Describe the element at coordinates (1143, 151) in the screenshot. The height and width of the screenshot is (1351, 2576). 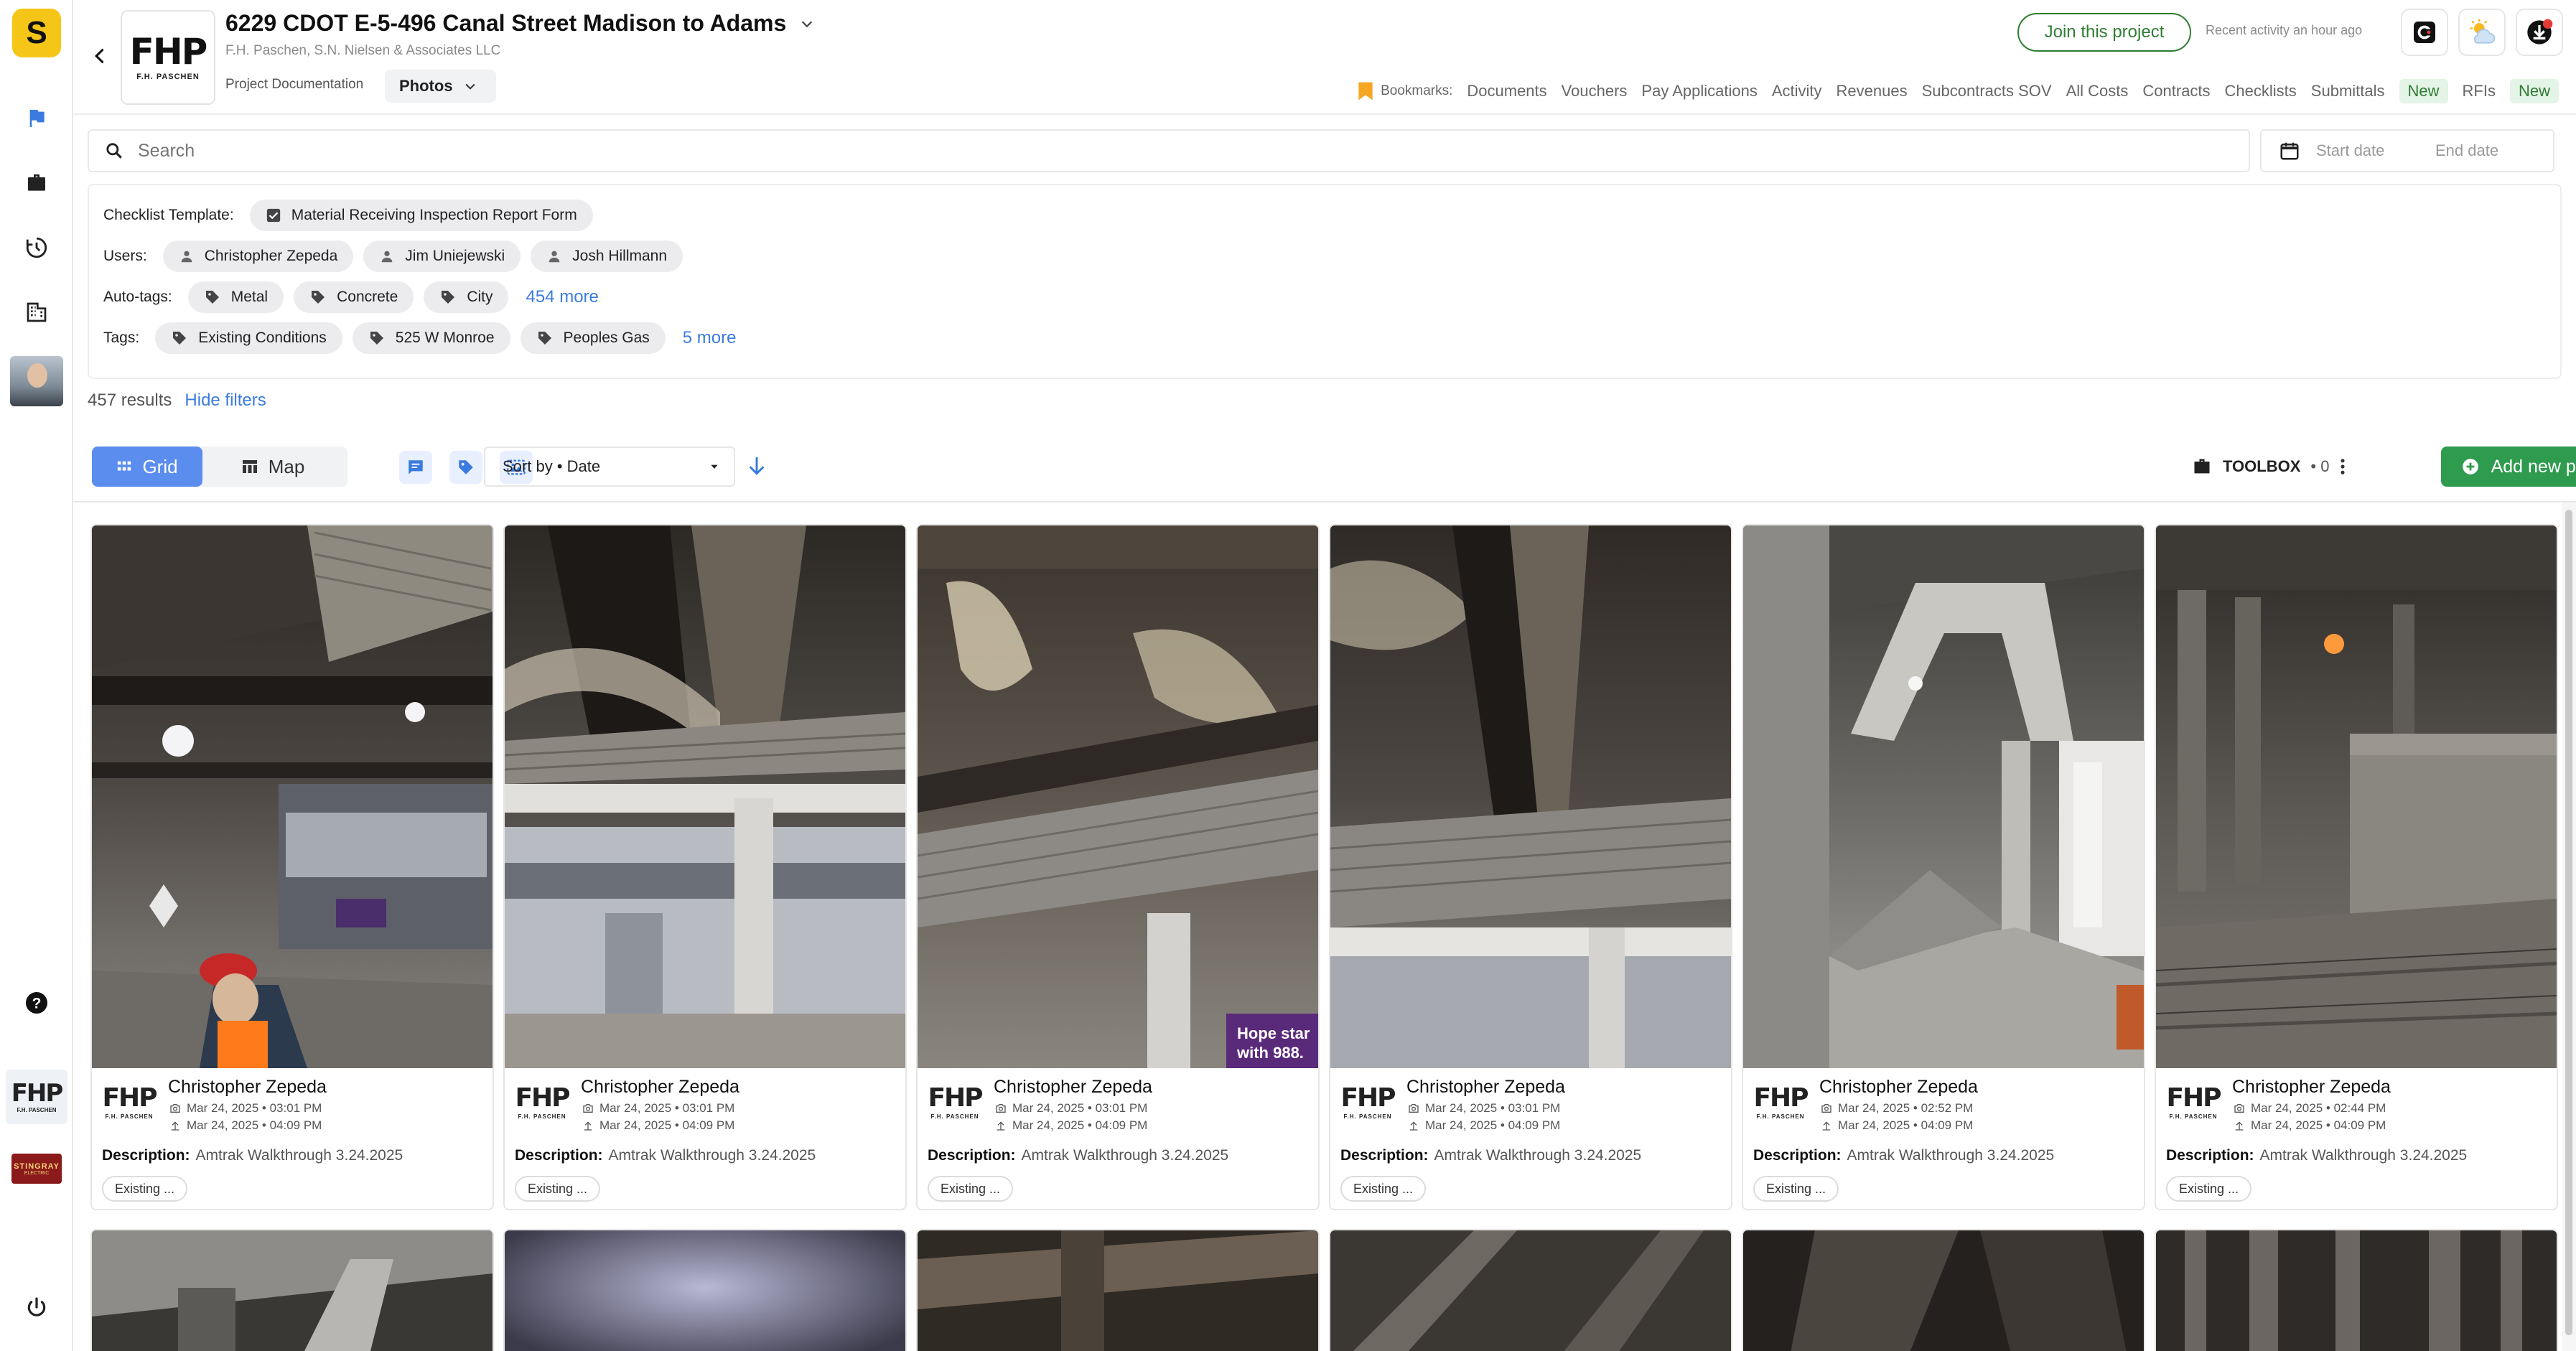
I see `search-input` at that location.